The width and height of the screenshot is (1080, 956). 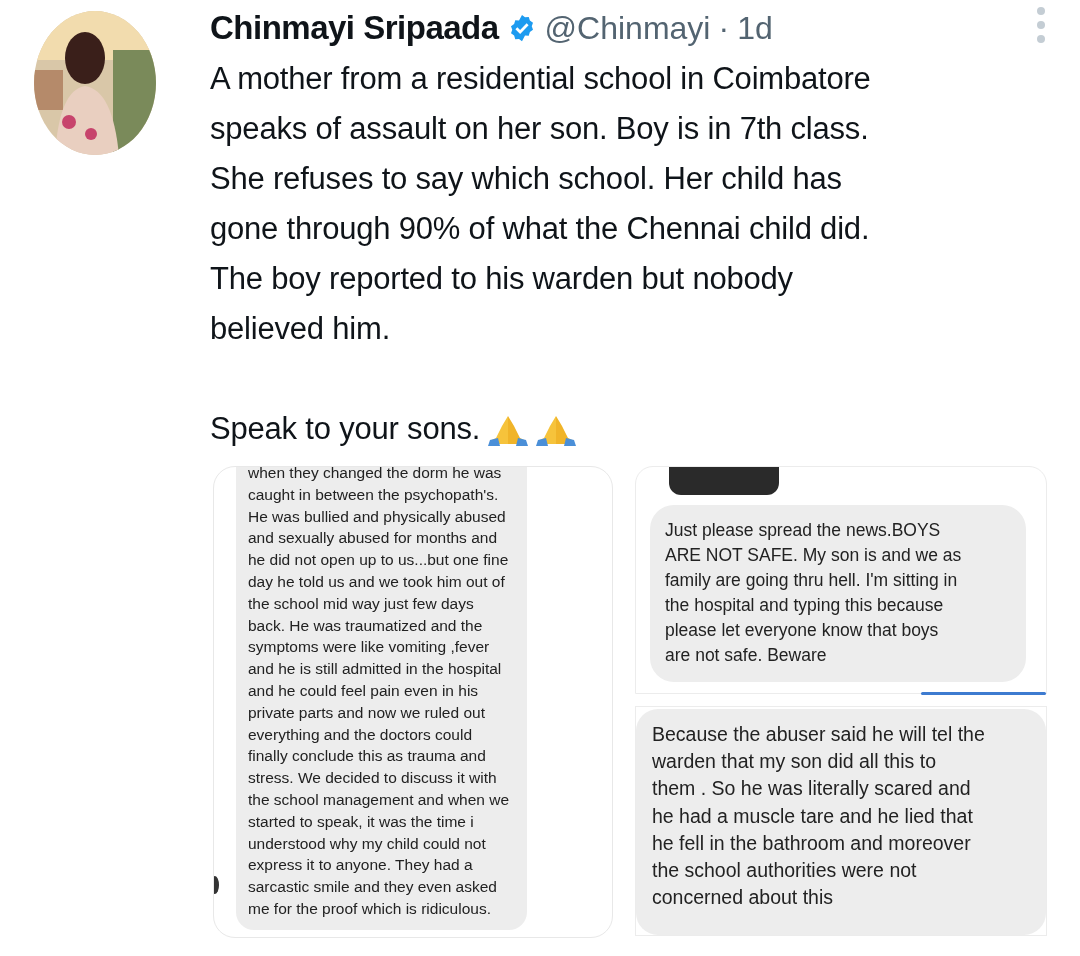 I want to click on tweet-time: 1d, so click(x=755, y=28).